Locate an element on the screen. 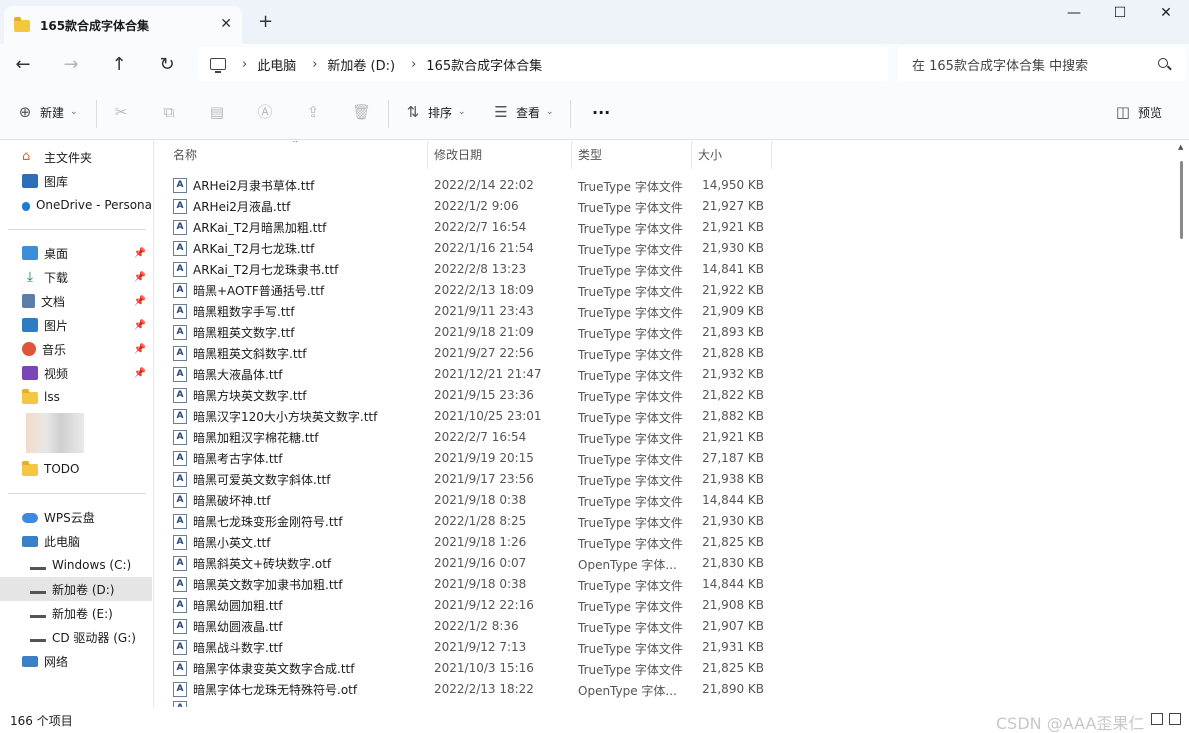 The image size is (1189, 733). breadcrumb-drive-d: 新加卷 (D:) is located at coordinates (361, 64).